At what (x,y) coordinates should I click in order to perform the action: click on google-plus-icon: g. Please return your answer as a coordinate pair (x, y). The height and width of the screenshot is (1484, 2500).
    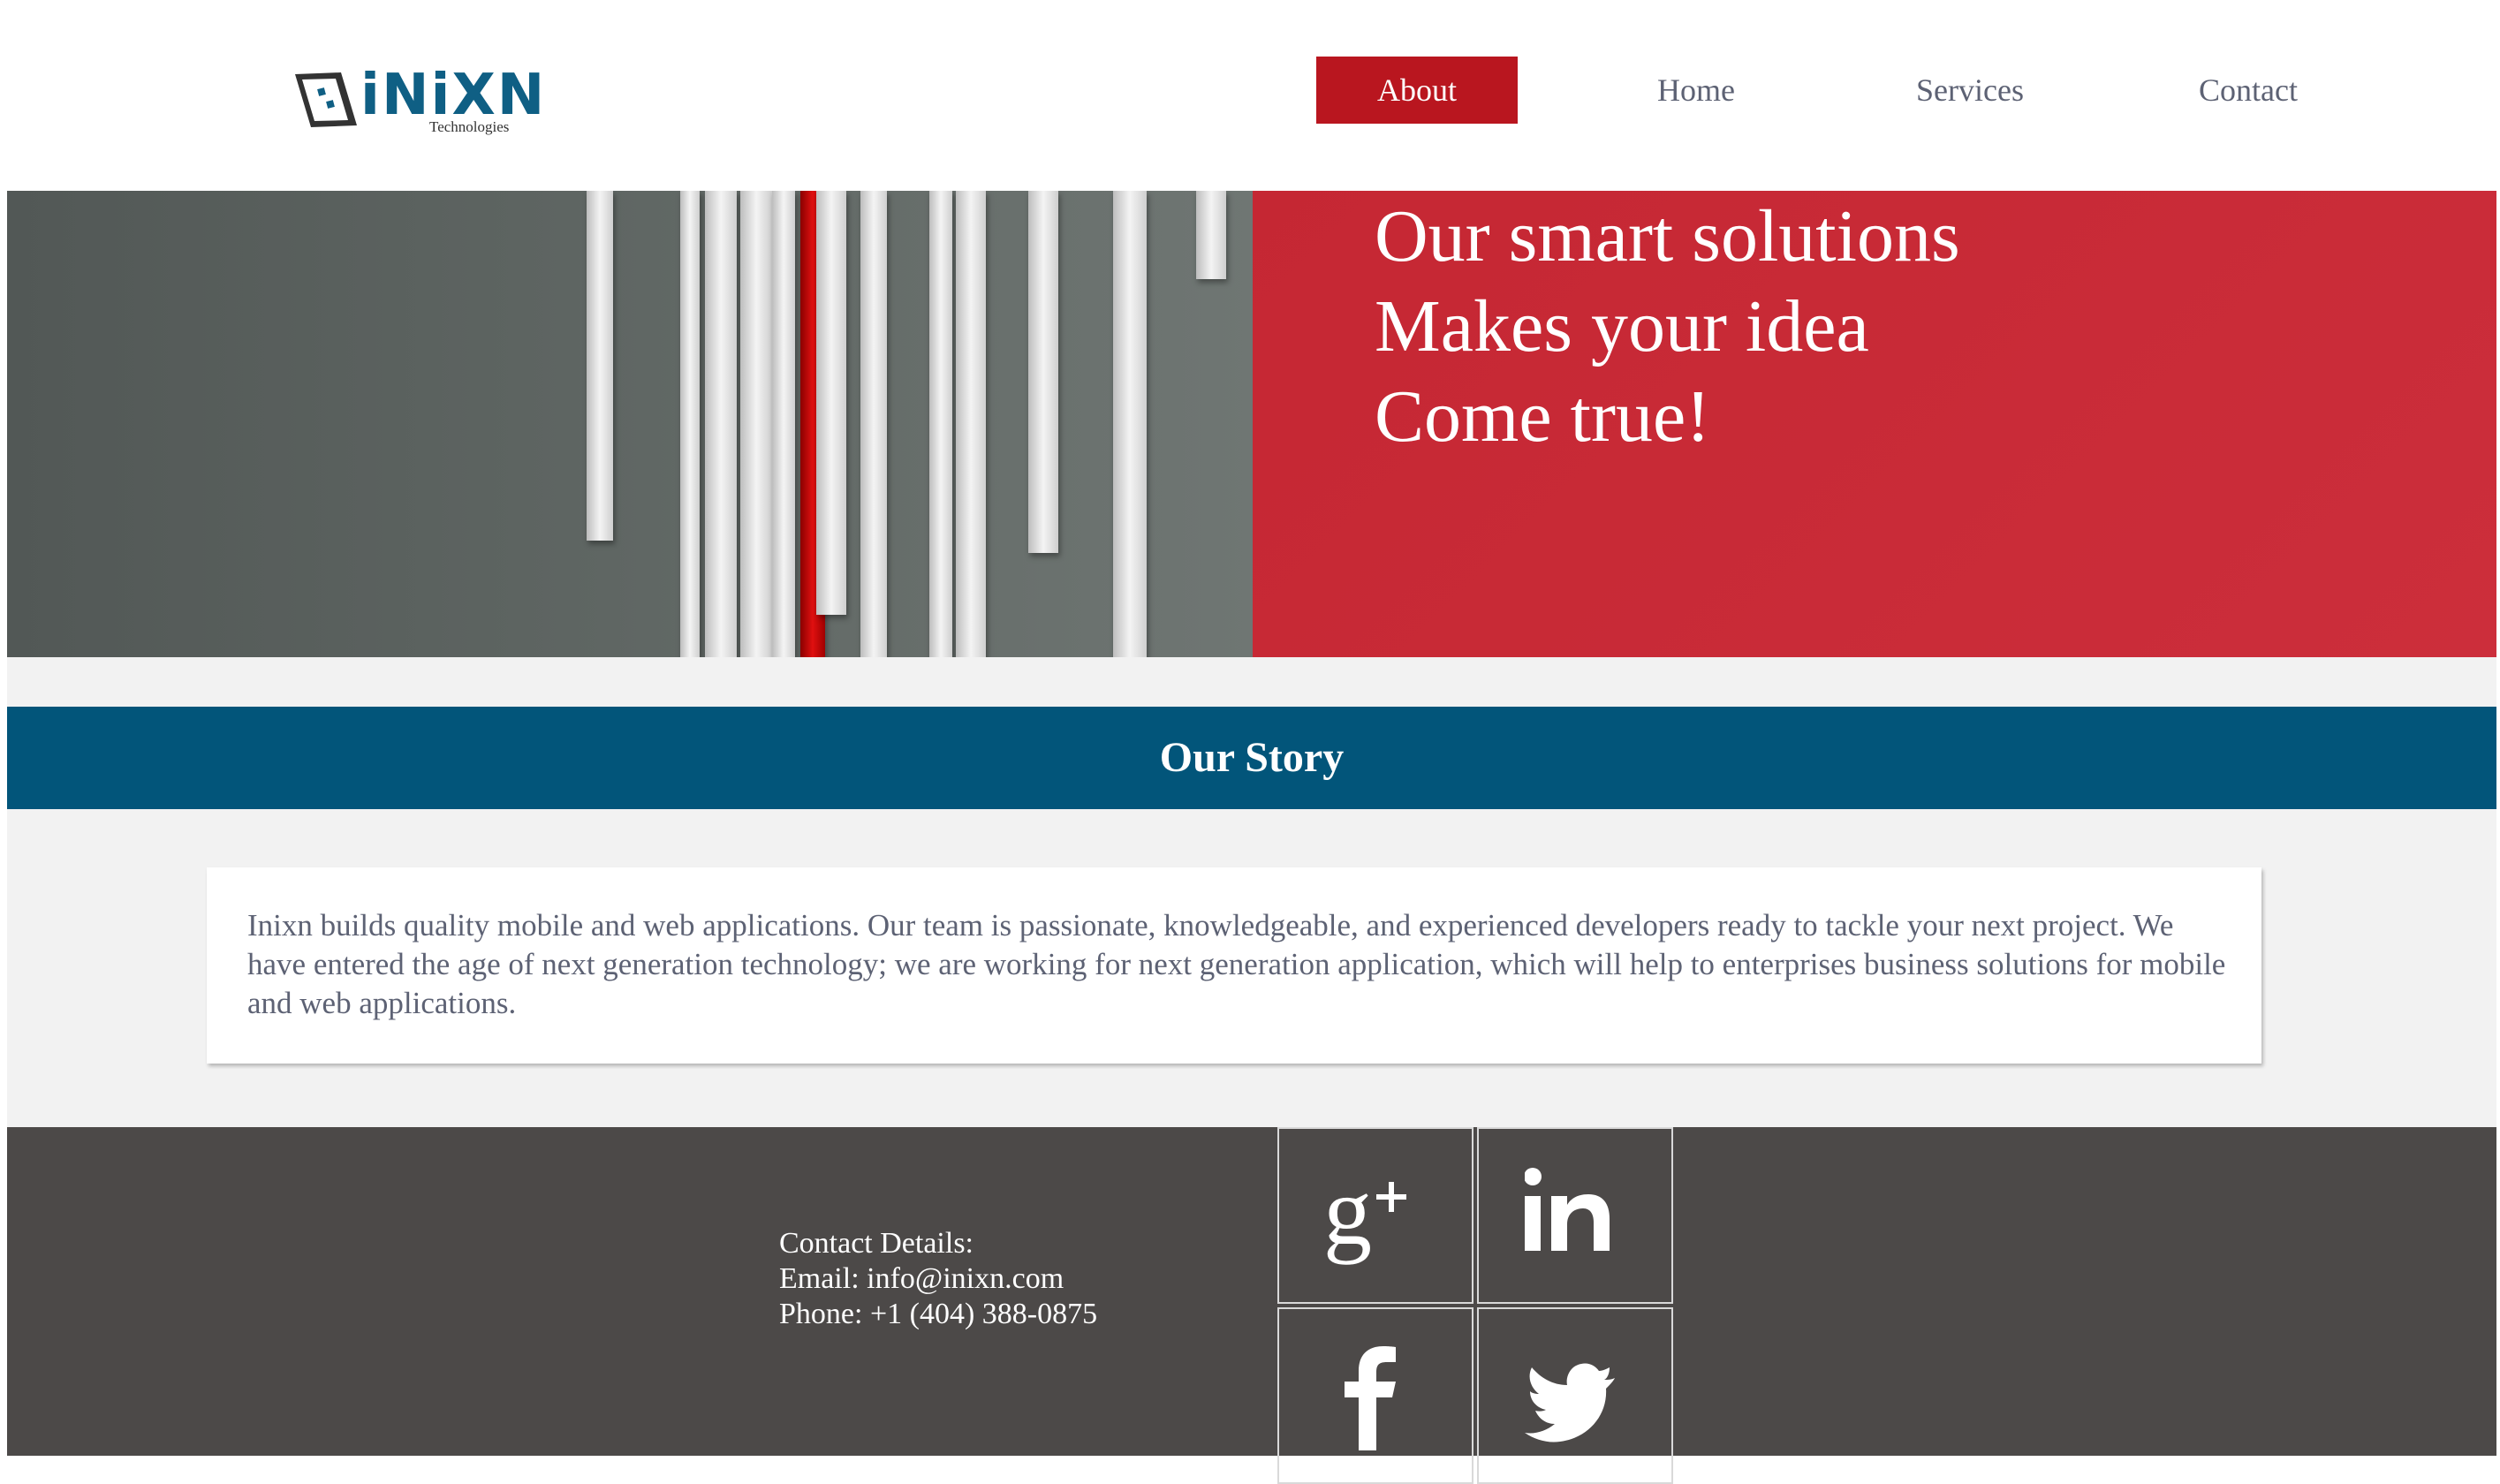
    Looking at the image, I should click on (1375, 1215).